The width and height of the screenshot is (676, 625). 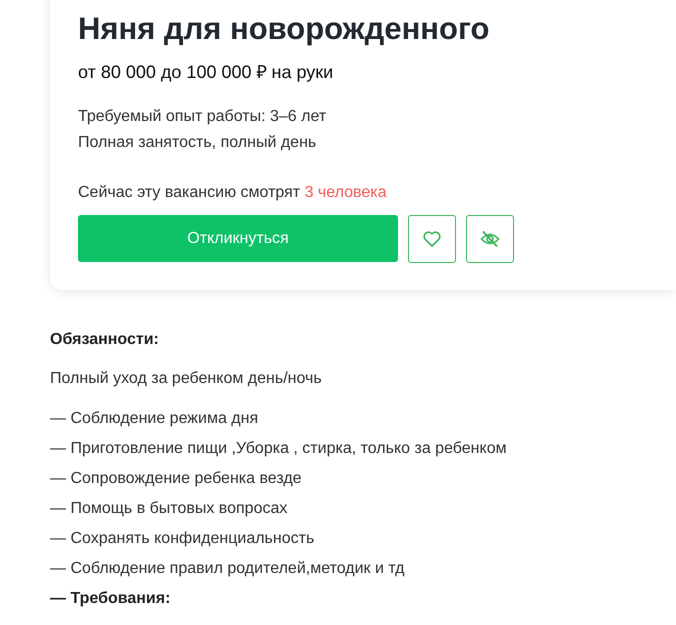 What do you see at coordinates (183, 539) in the screenshot?
I see `list-item: — Сохранять конфиденциальность` at bounding box center [183, 539].